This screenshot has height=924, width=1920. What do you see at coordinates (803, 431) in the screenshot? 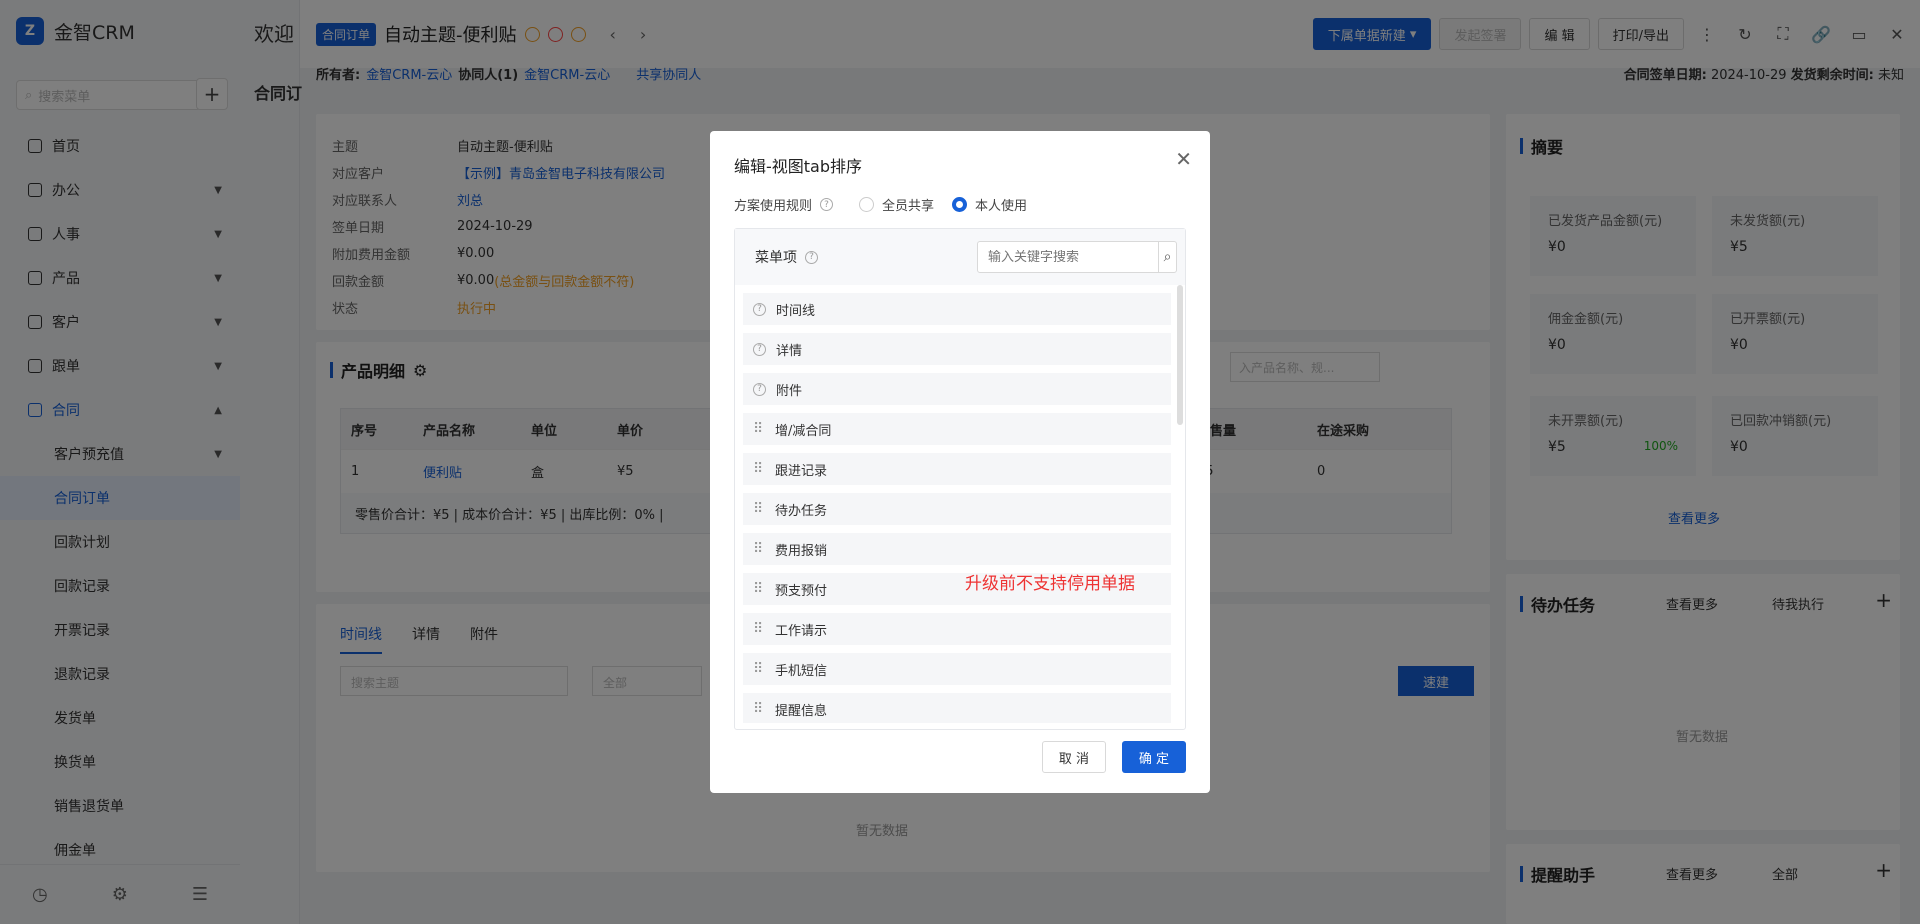
I see `menu-item-label: 增/减合同` at bounding box center [803, 431].